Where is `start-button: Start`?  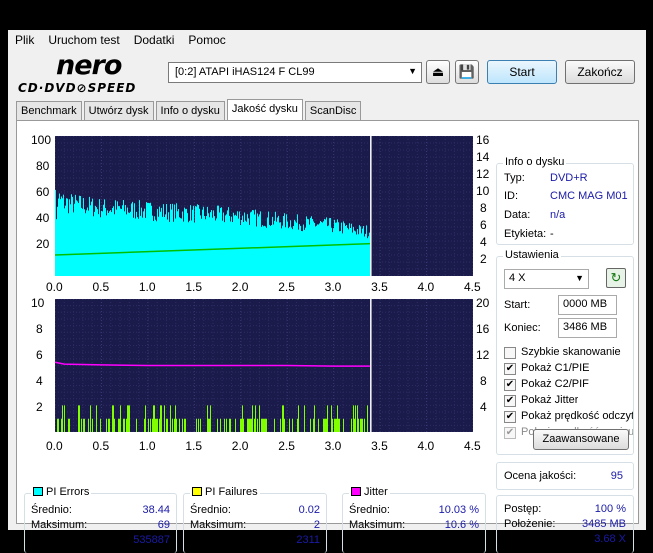 start-button: Start is located at coordinates (522, 72).